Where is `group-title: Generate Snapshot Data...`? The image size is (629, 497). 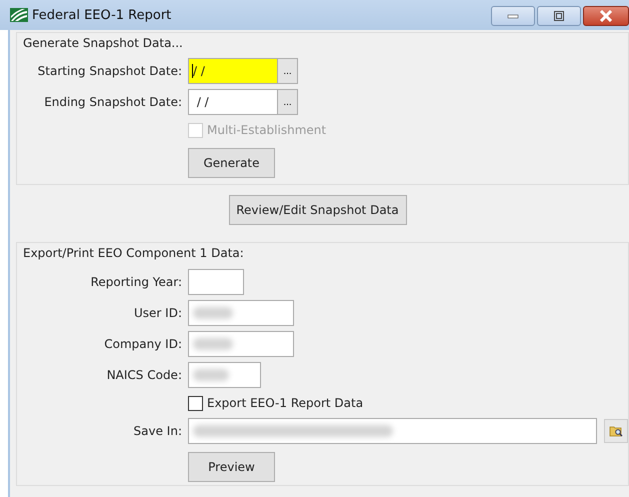 group-title: Generate Snapshot Data... is located at coordinates (103, 43).